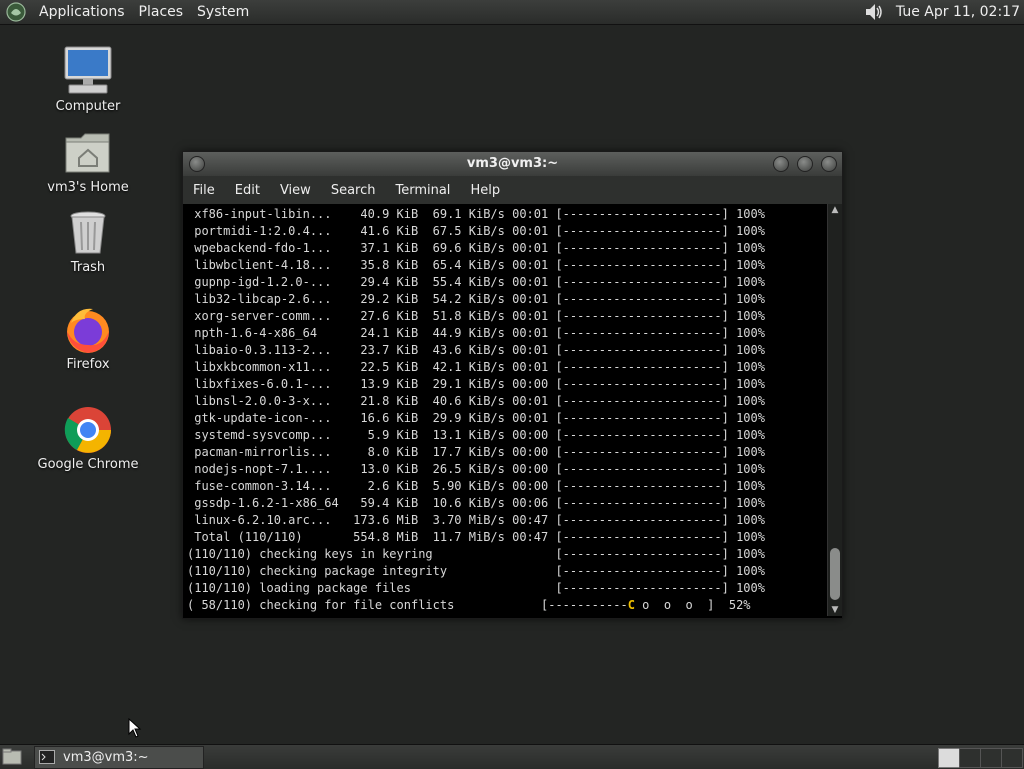 The image size is (1024, 769). What do you see at coordinates (87, 153) in the screenshot?
I see `home-folder-icon` at bounding box center [87, 153].